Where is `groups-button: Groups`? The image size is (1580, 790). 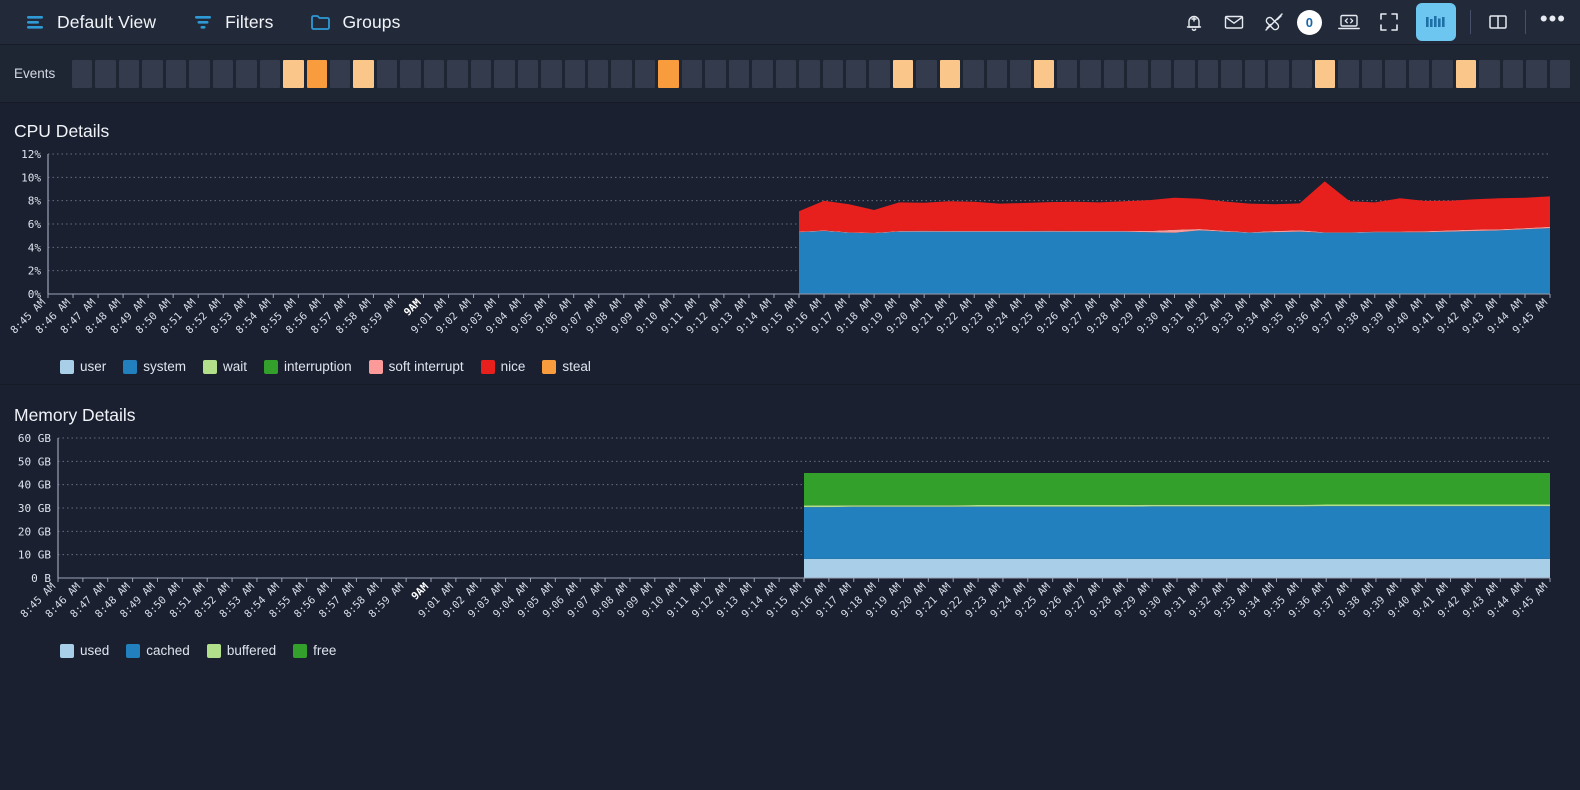
groups-button: Groups is located at coordinates (353, 22).